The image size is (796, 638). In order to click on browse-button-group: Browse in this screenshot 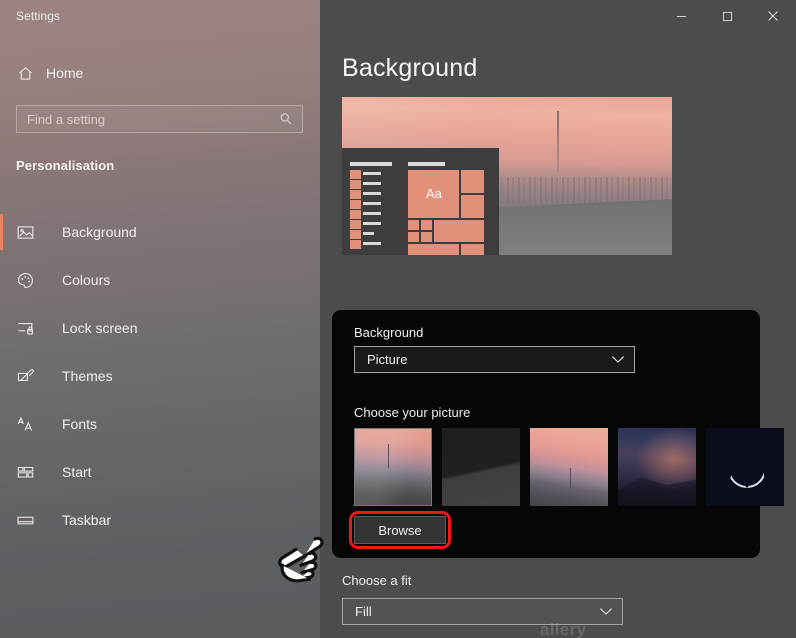, I will do `click(400, 530)`.